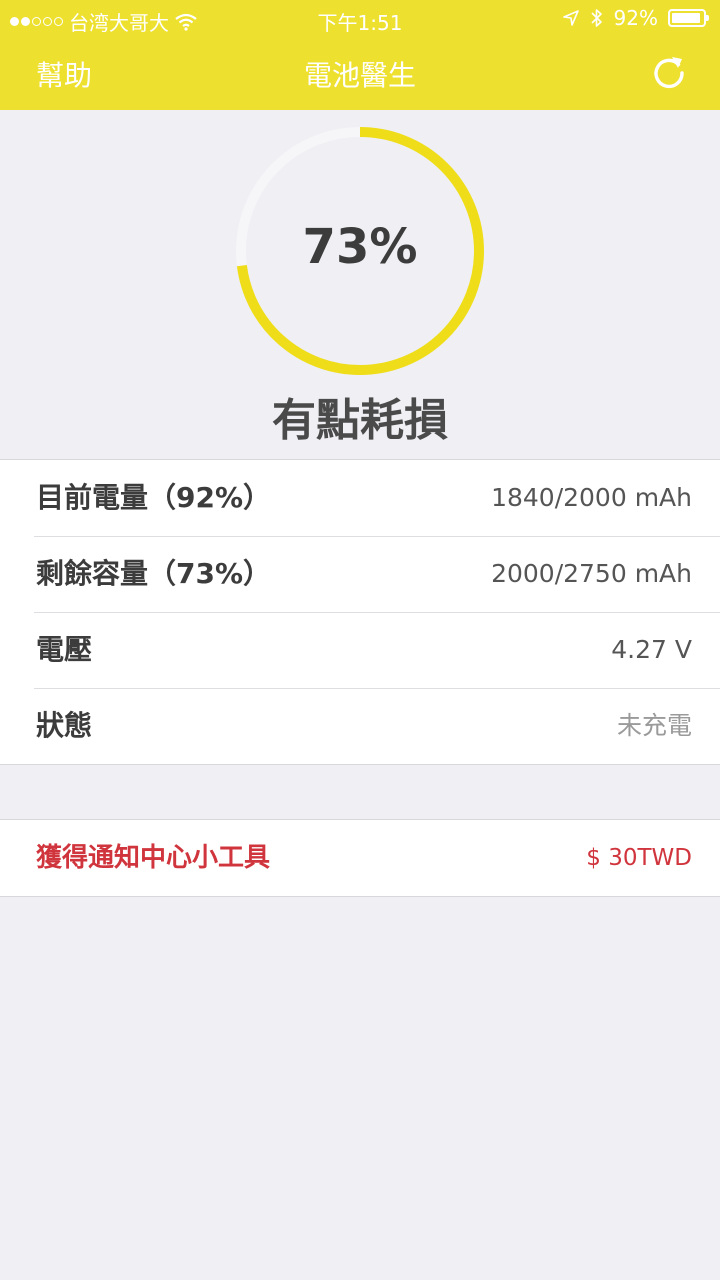  Describe the element at coordinates (360, 19) in the screenshot. I see `status-bar: 台湾大哥大 下午1:51 92%` at that location.